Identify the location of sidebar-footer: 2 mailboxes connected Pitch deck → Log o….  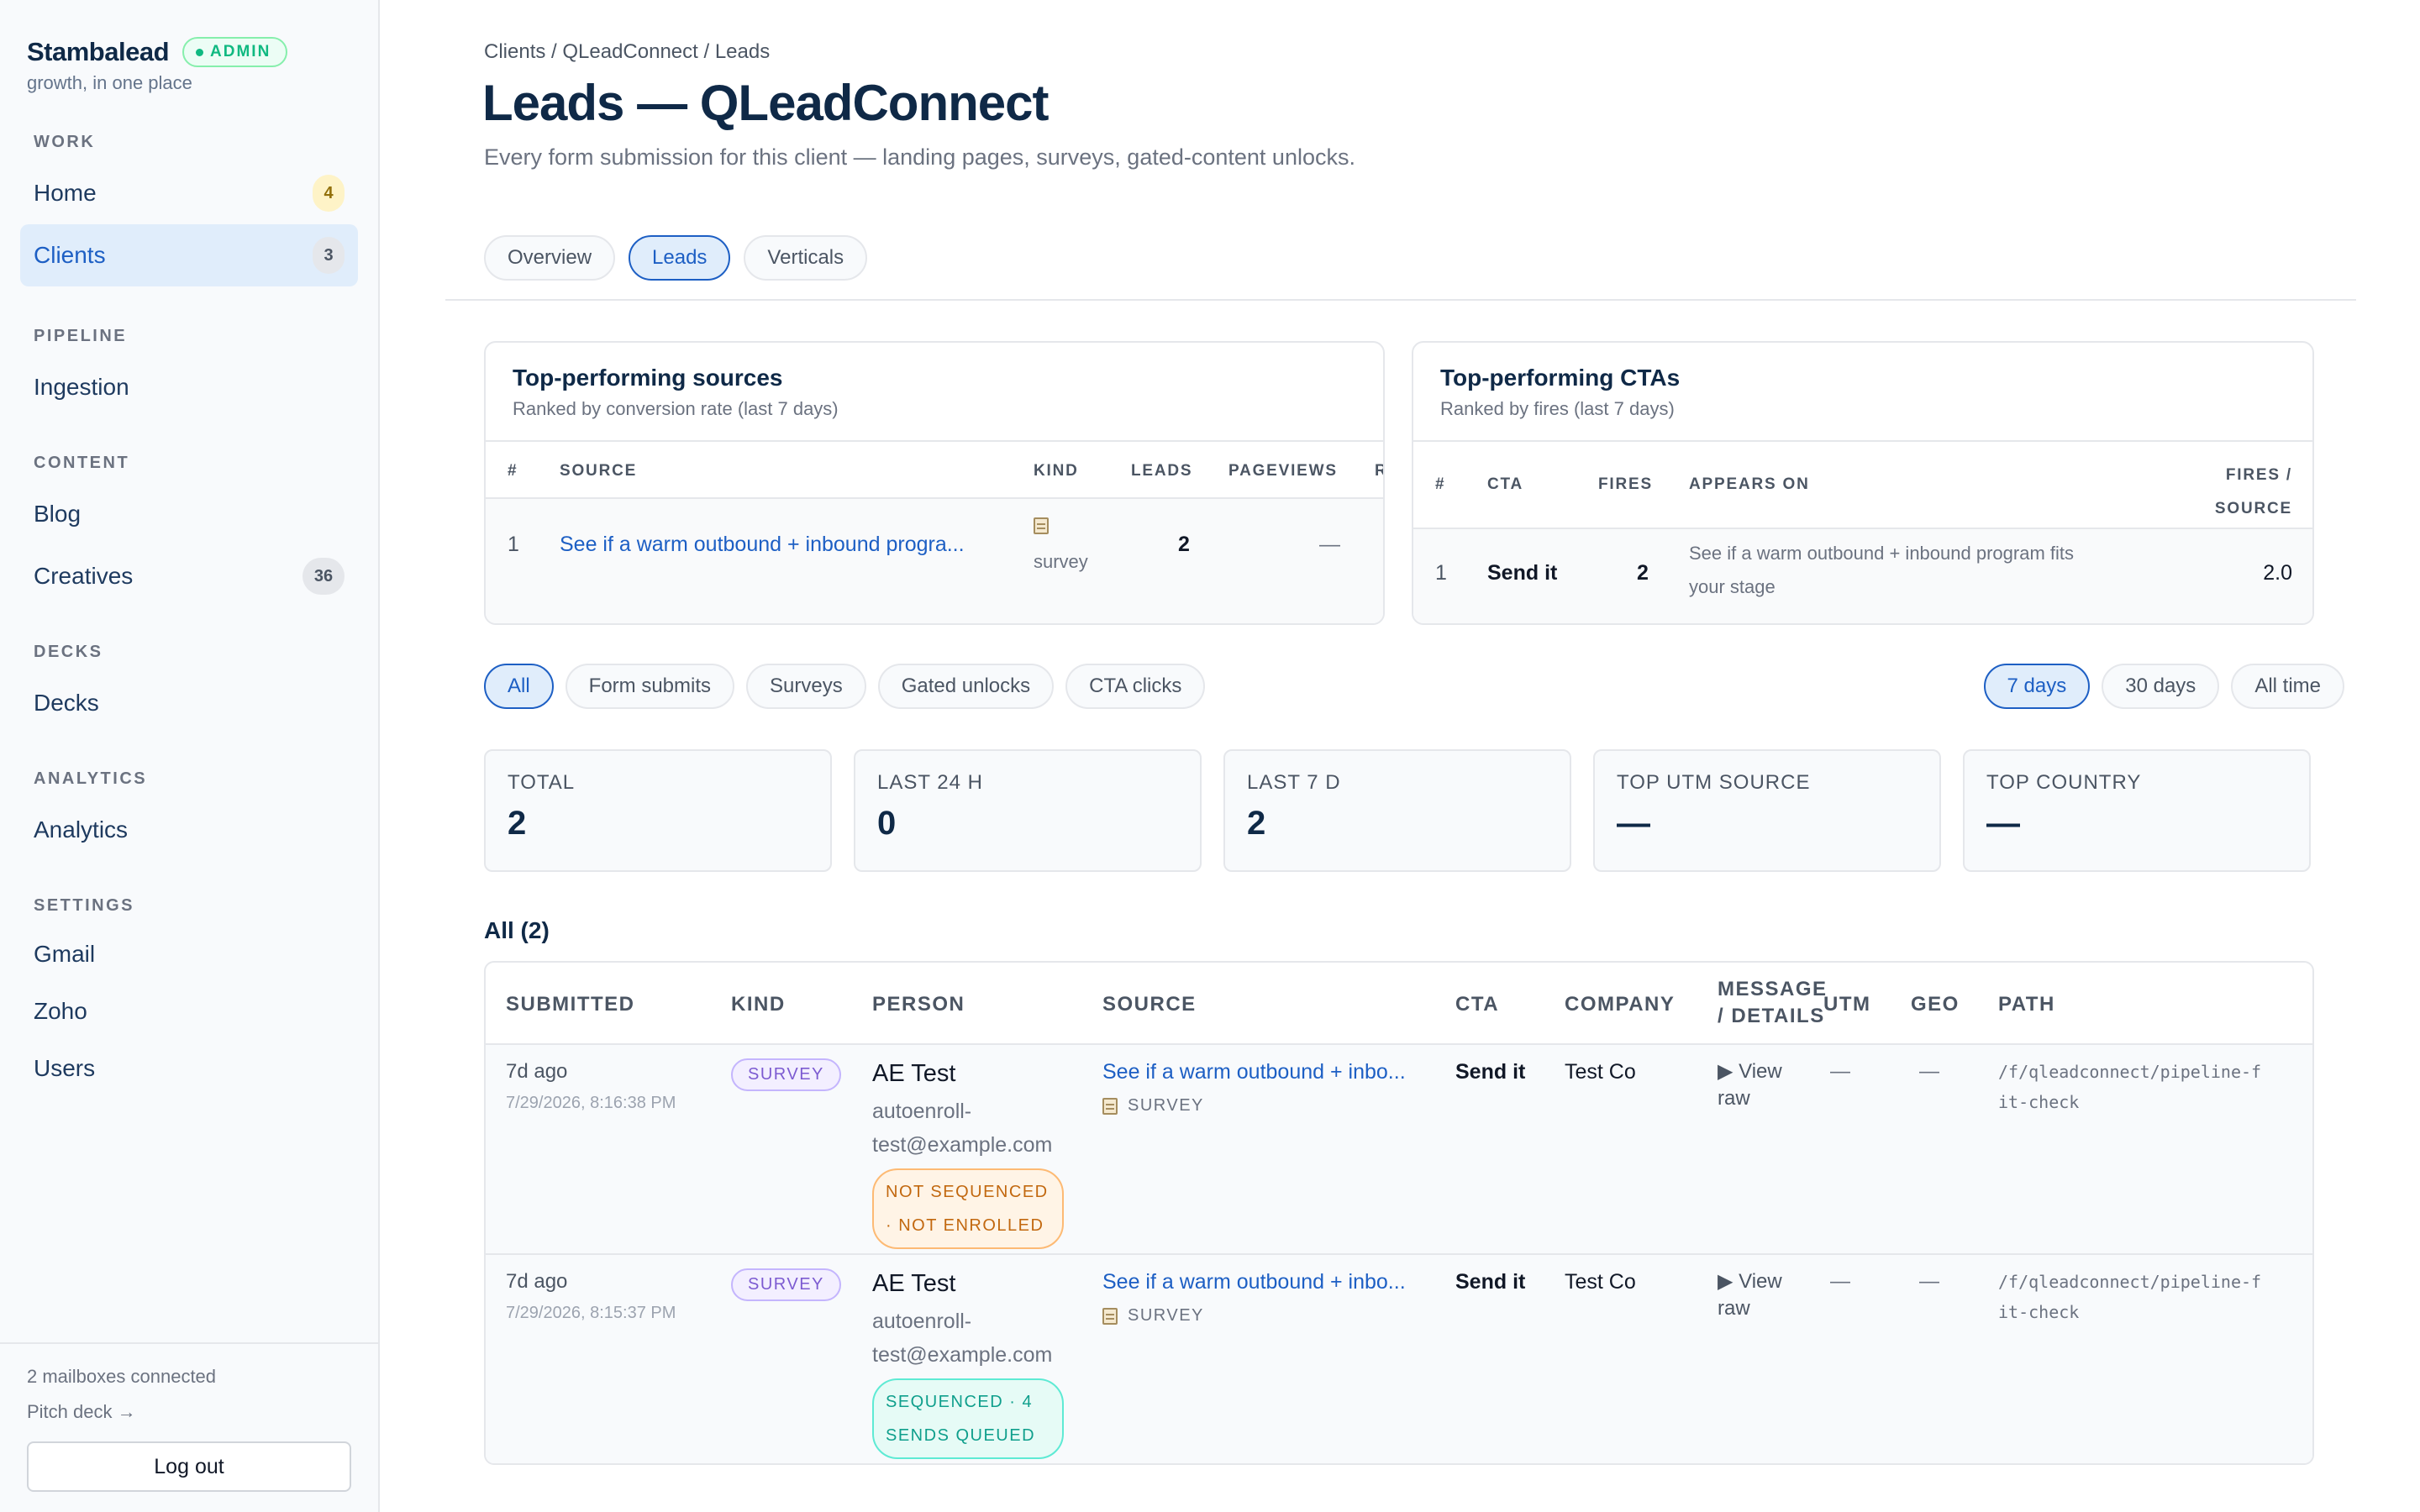
(189, 1427).